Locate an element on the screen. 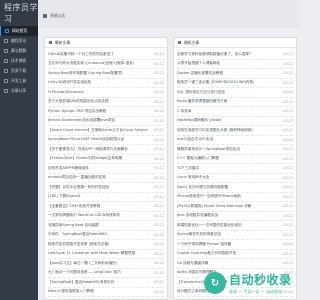  article-link: 程序员如何提高开发效率 (程序员必备) is located at coordinates (78, 244).